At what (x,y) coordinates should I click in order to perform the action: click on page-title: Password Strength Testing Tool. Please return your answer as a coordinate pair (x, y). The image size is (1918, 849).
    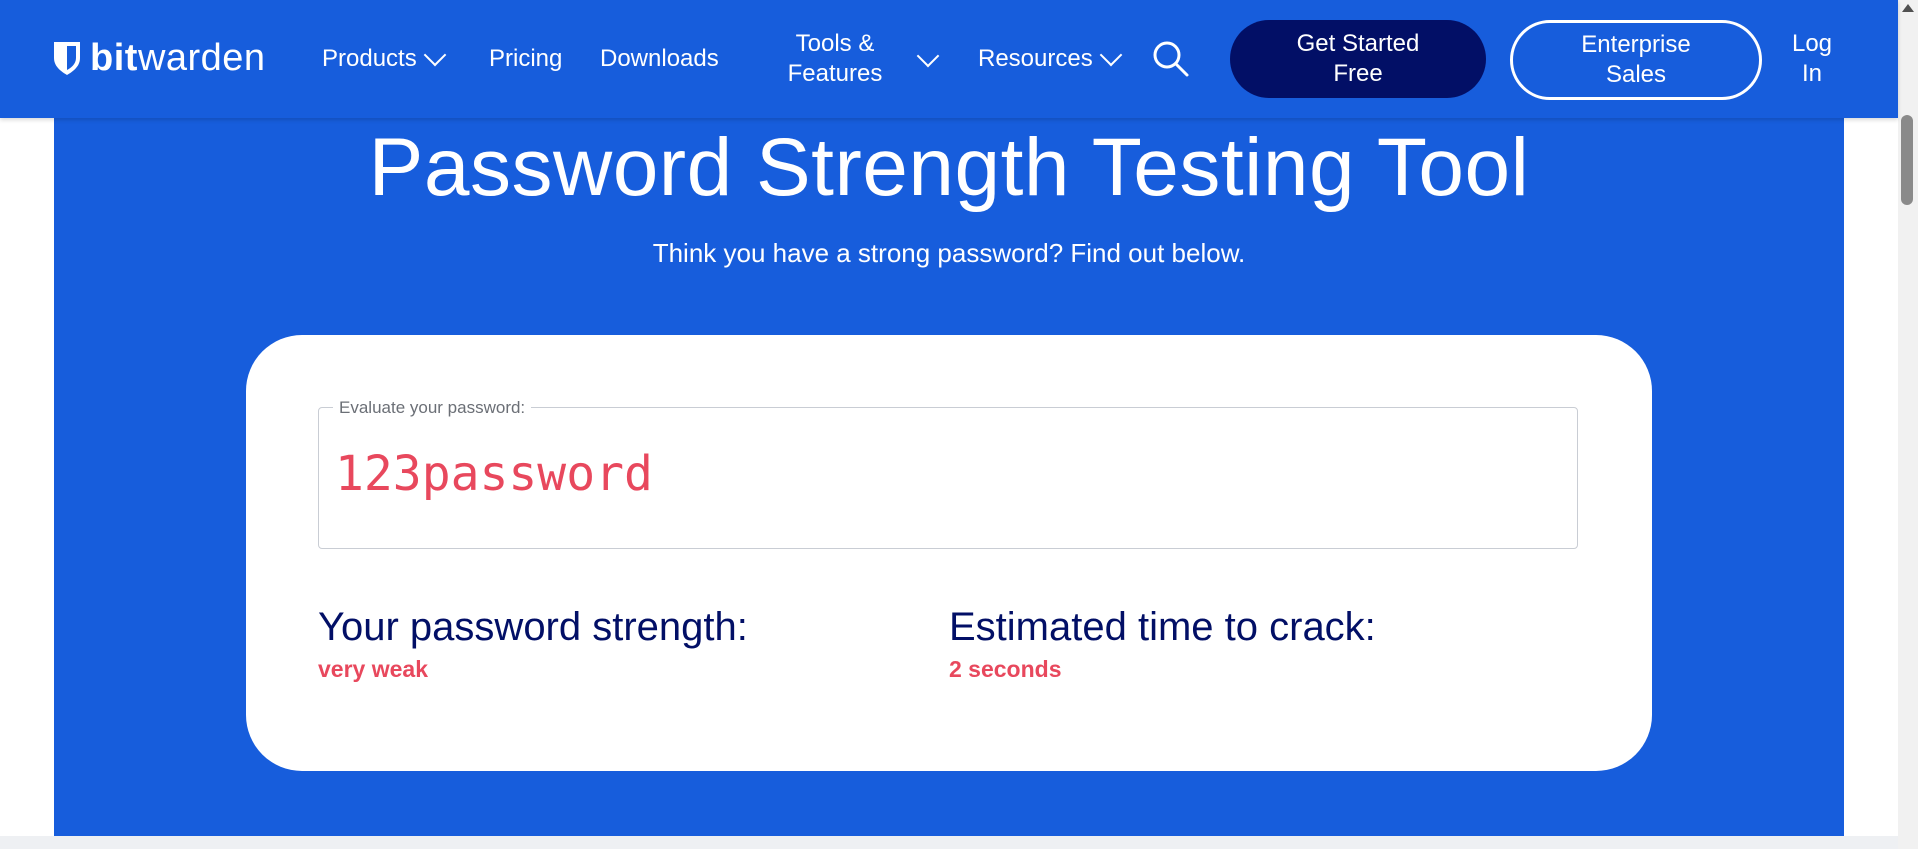
    Looking at the image, I should click on (949, 167).